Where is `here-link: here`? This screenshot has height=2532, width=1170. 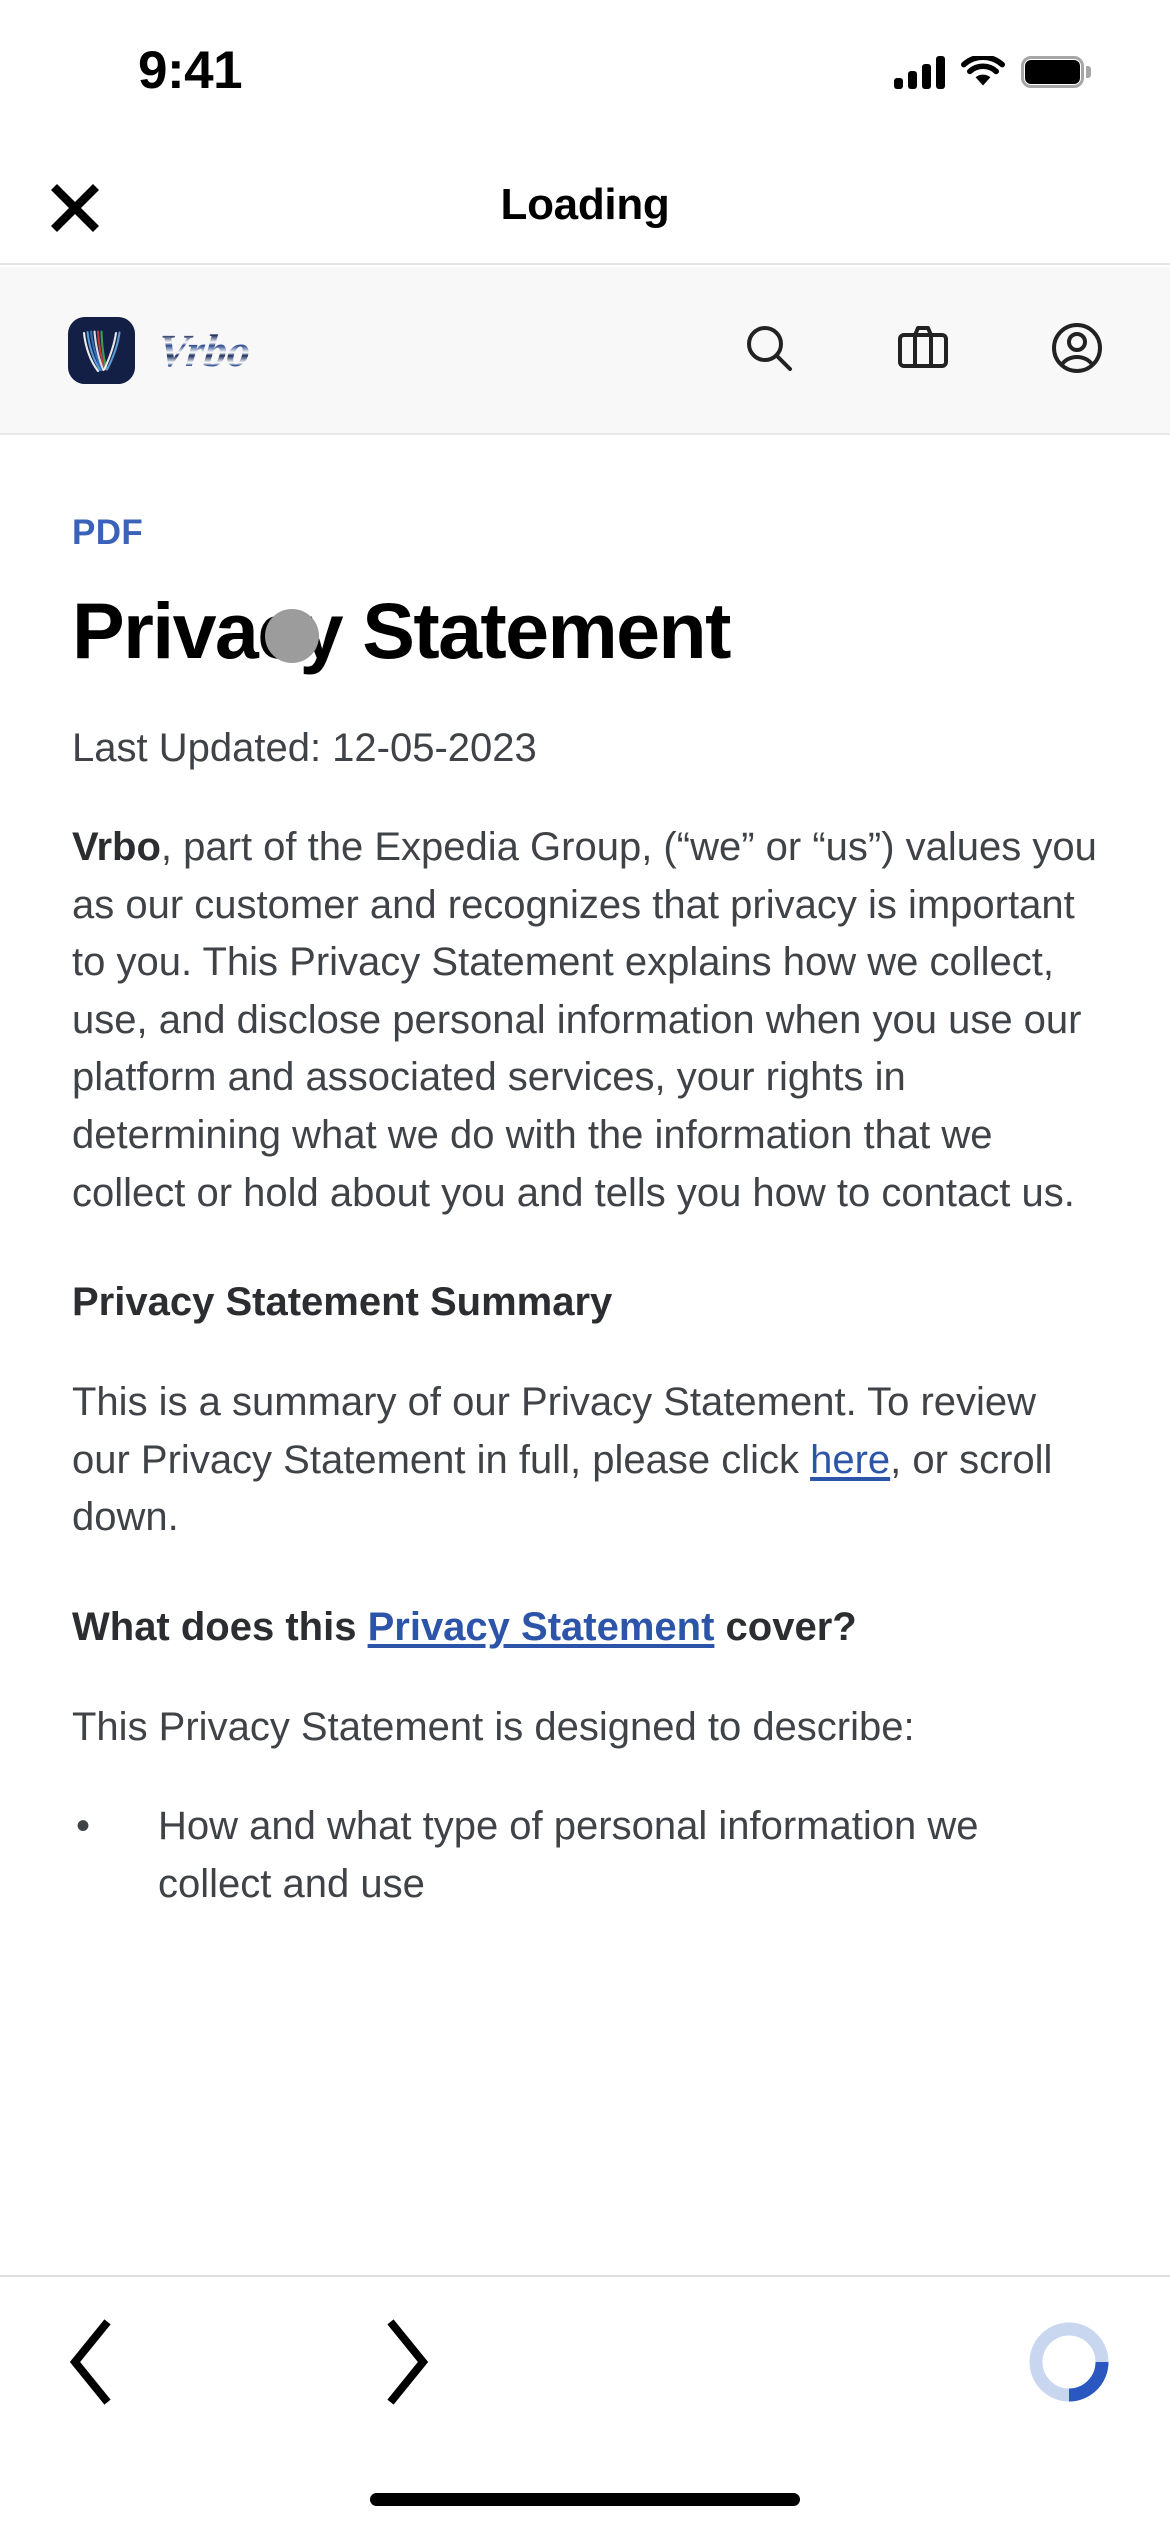
here-link: here is located at coordinates (850, 1460).